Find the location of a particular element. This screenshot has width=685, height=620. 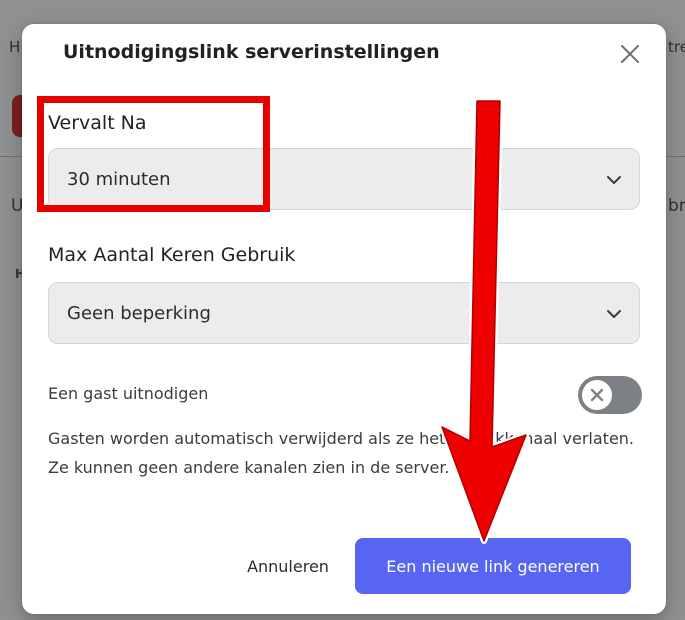

background-text-fragment: tre is located at coordinates (676, 47).